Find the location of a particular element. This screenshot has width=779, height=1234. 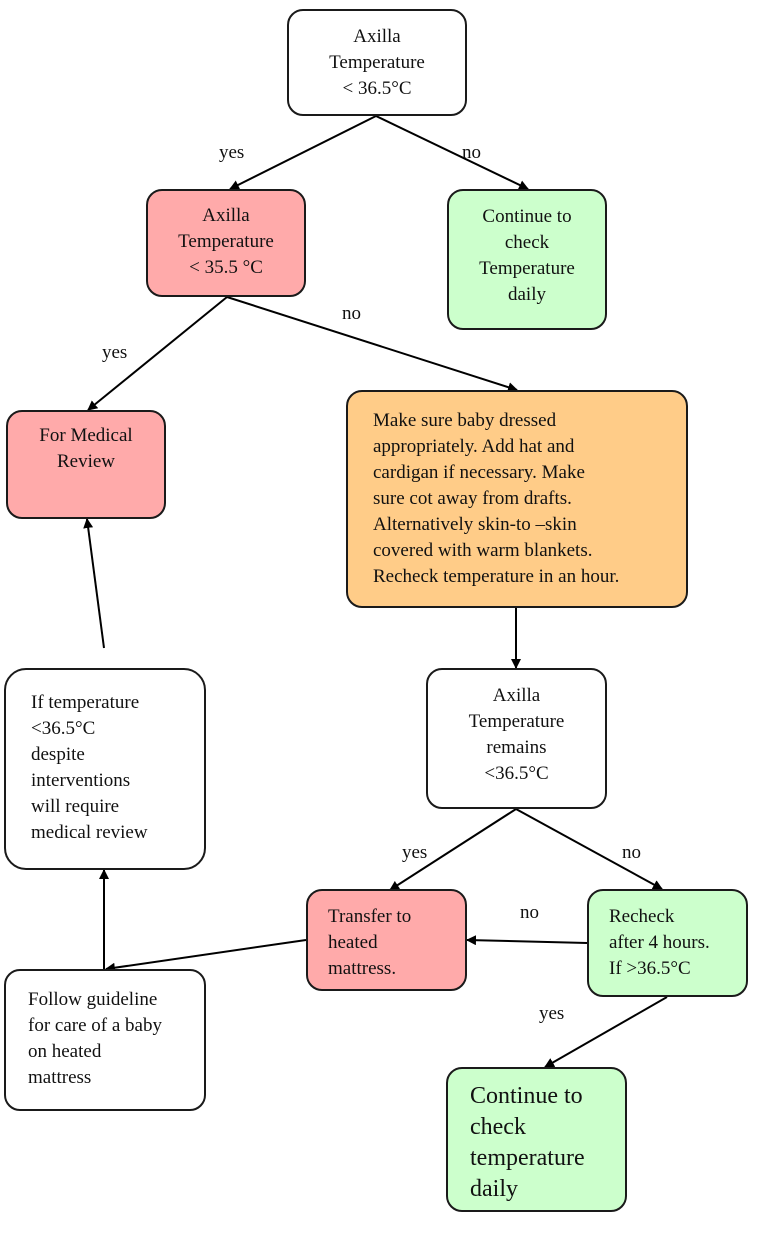

node-axilla-temp-below-36-5: Axilla Temperature < 36.5°C is located at coordinates (377, 62).